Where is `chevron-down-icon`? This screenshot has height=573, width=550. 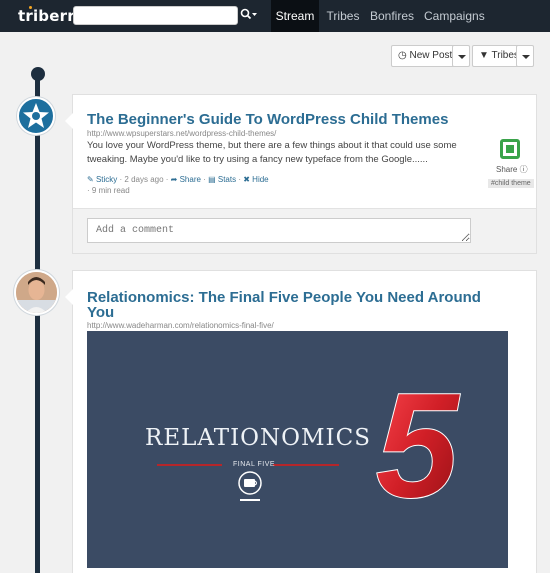
chevron-down-icon is located at coordinates (254, 14).